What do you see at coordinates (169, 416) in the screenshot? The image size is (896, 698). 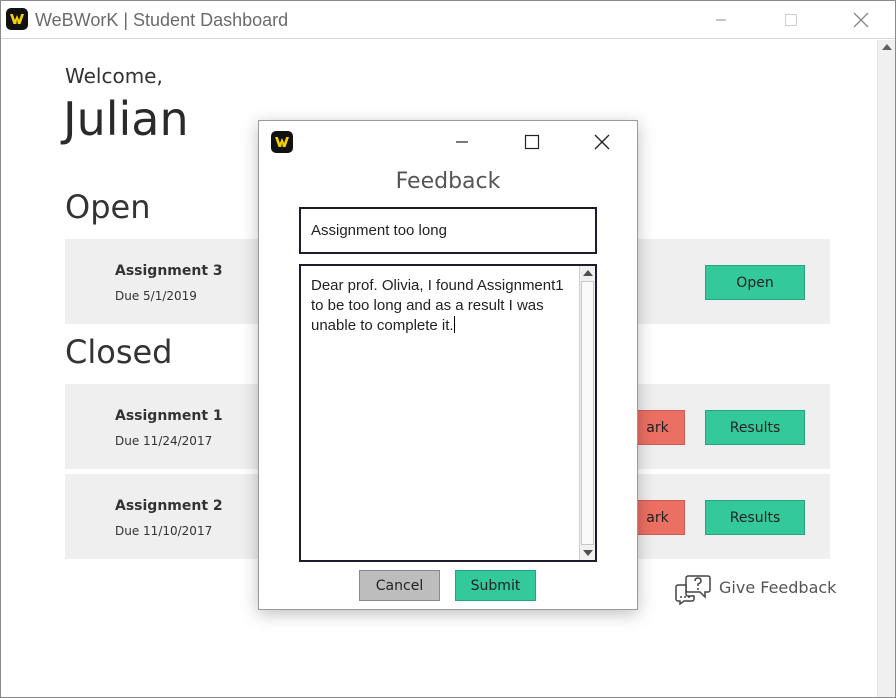 I see `assignment-title: Assignment 1` at bounding box center [169, 416].